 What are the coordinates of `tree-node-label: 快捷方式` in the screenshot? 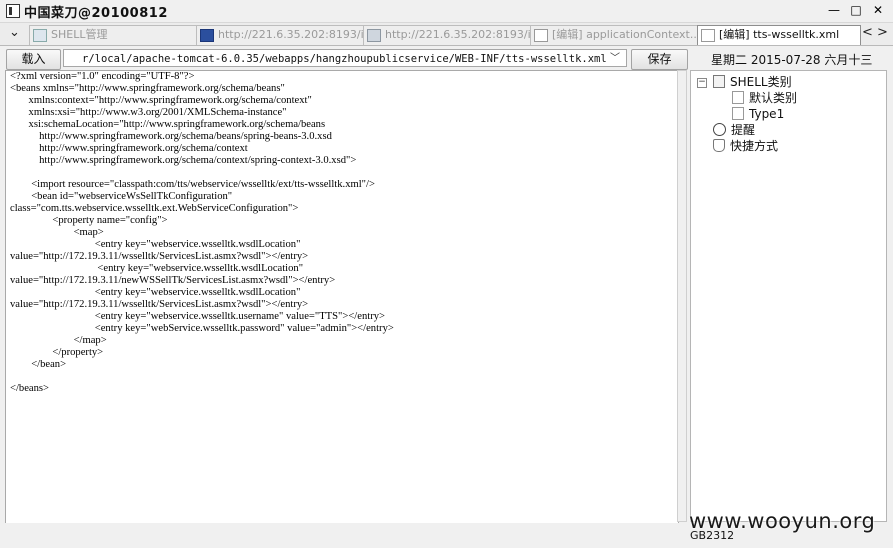 It's located at (754, 146).